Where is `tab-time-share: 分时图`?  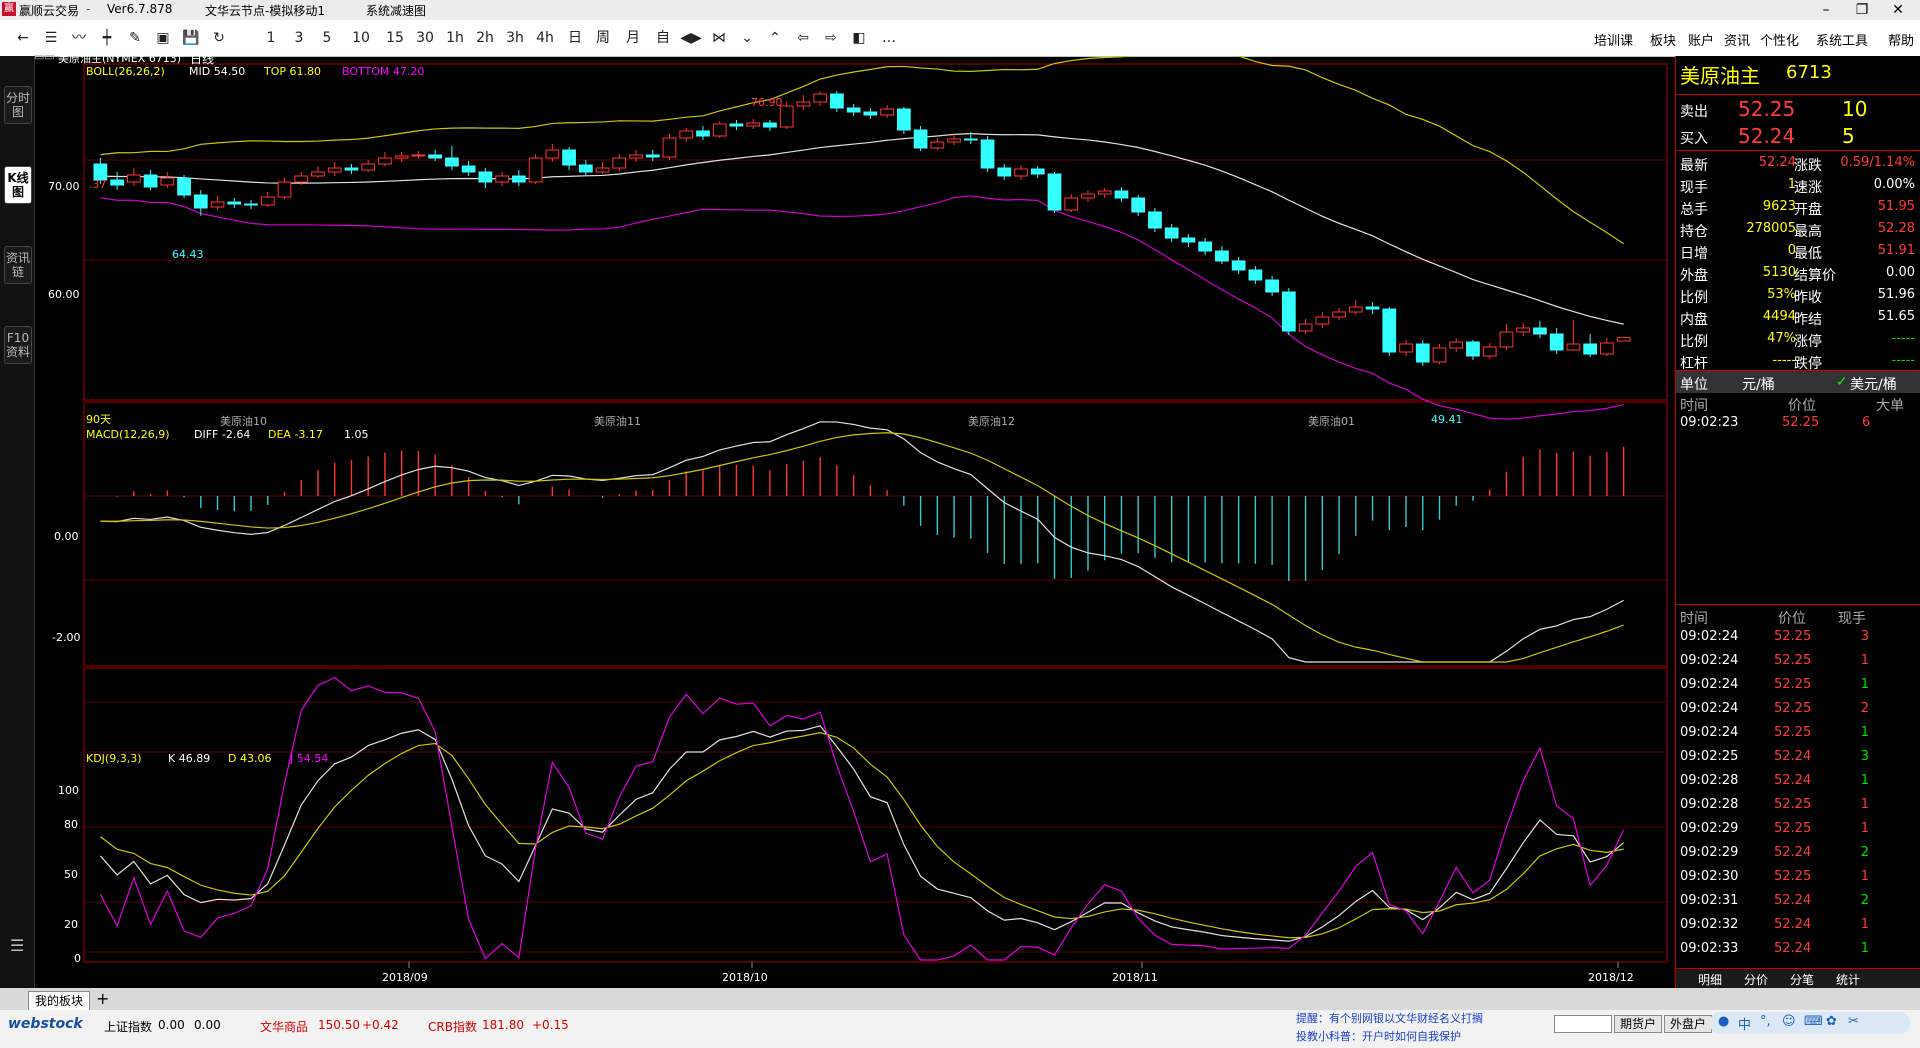 tab-time-share: 分时图 is located at coordinates (18, 105).